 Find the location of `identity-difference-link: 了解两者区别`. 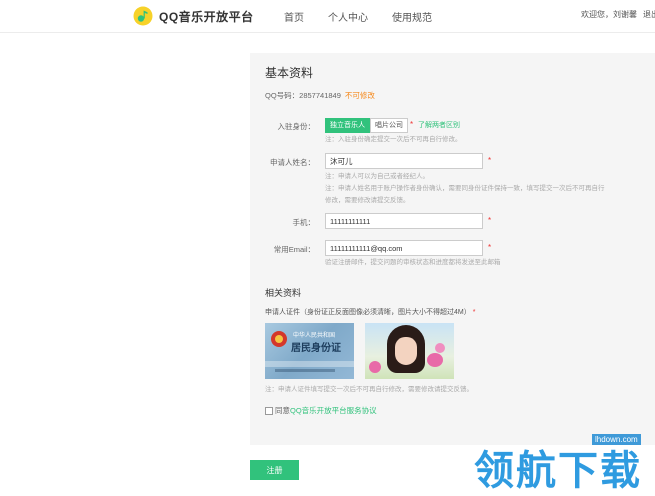

identity-difference-link: 了解两者区别 is located at coordinates (439, 125).